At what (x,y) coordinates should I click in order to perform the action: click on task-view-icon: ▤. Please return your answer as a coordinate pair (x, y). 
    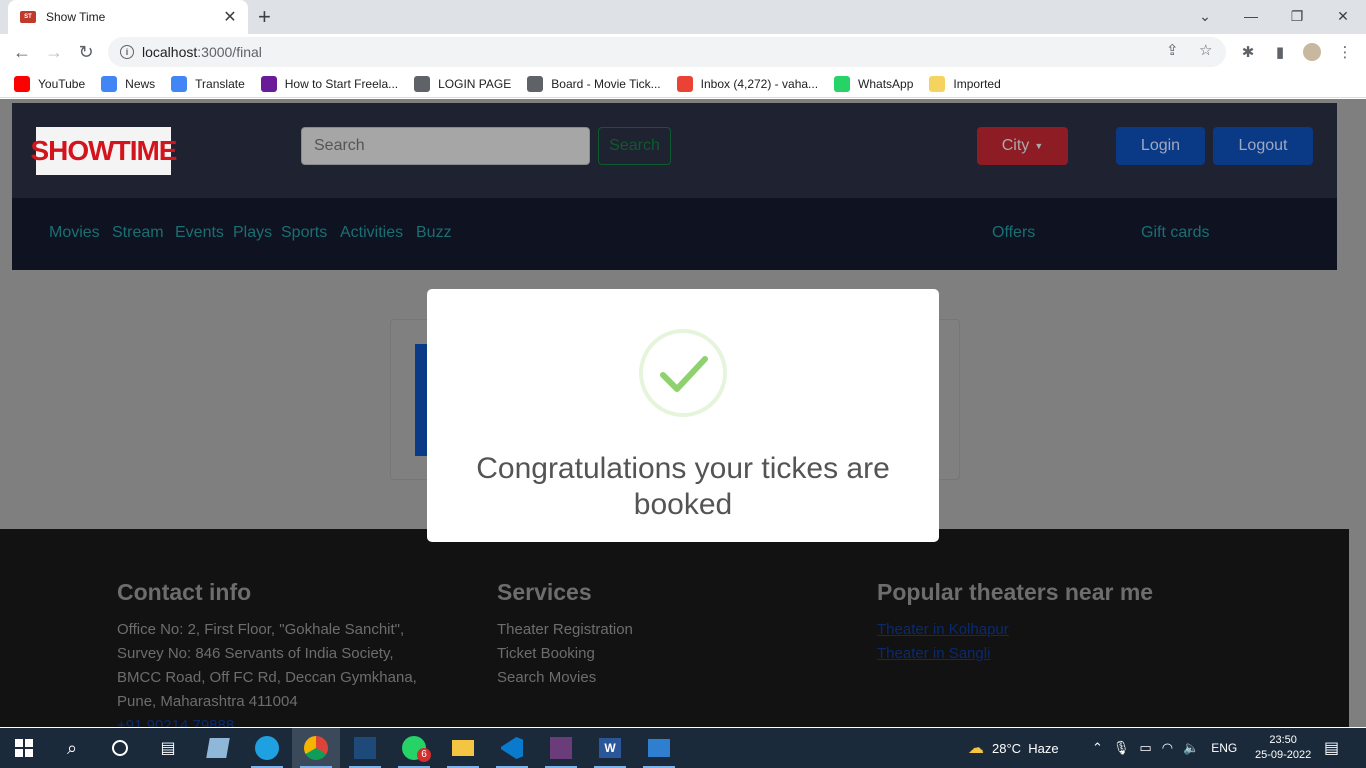
    Looking at the image, I should click on (168, 748).